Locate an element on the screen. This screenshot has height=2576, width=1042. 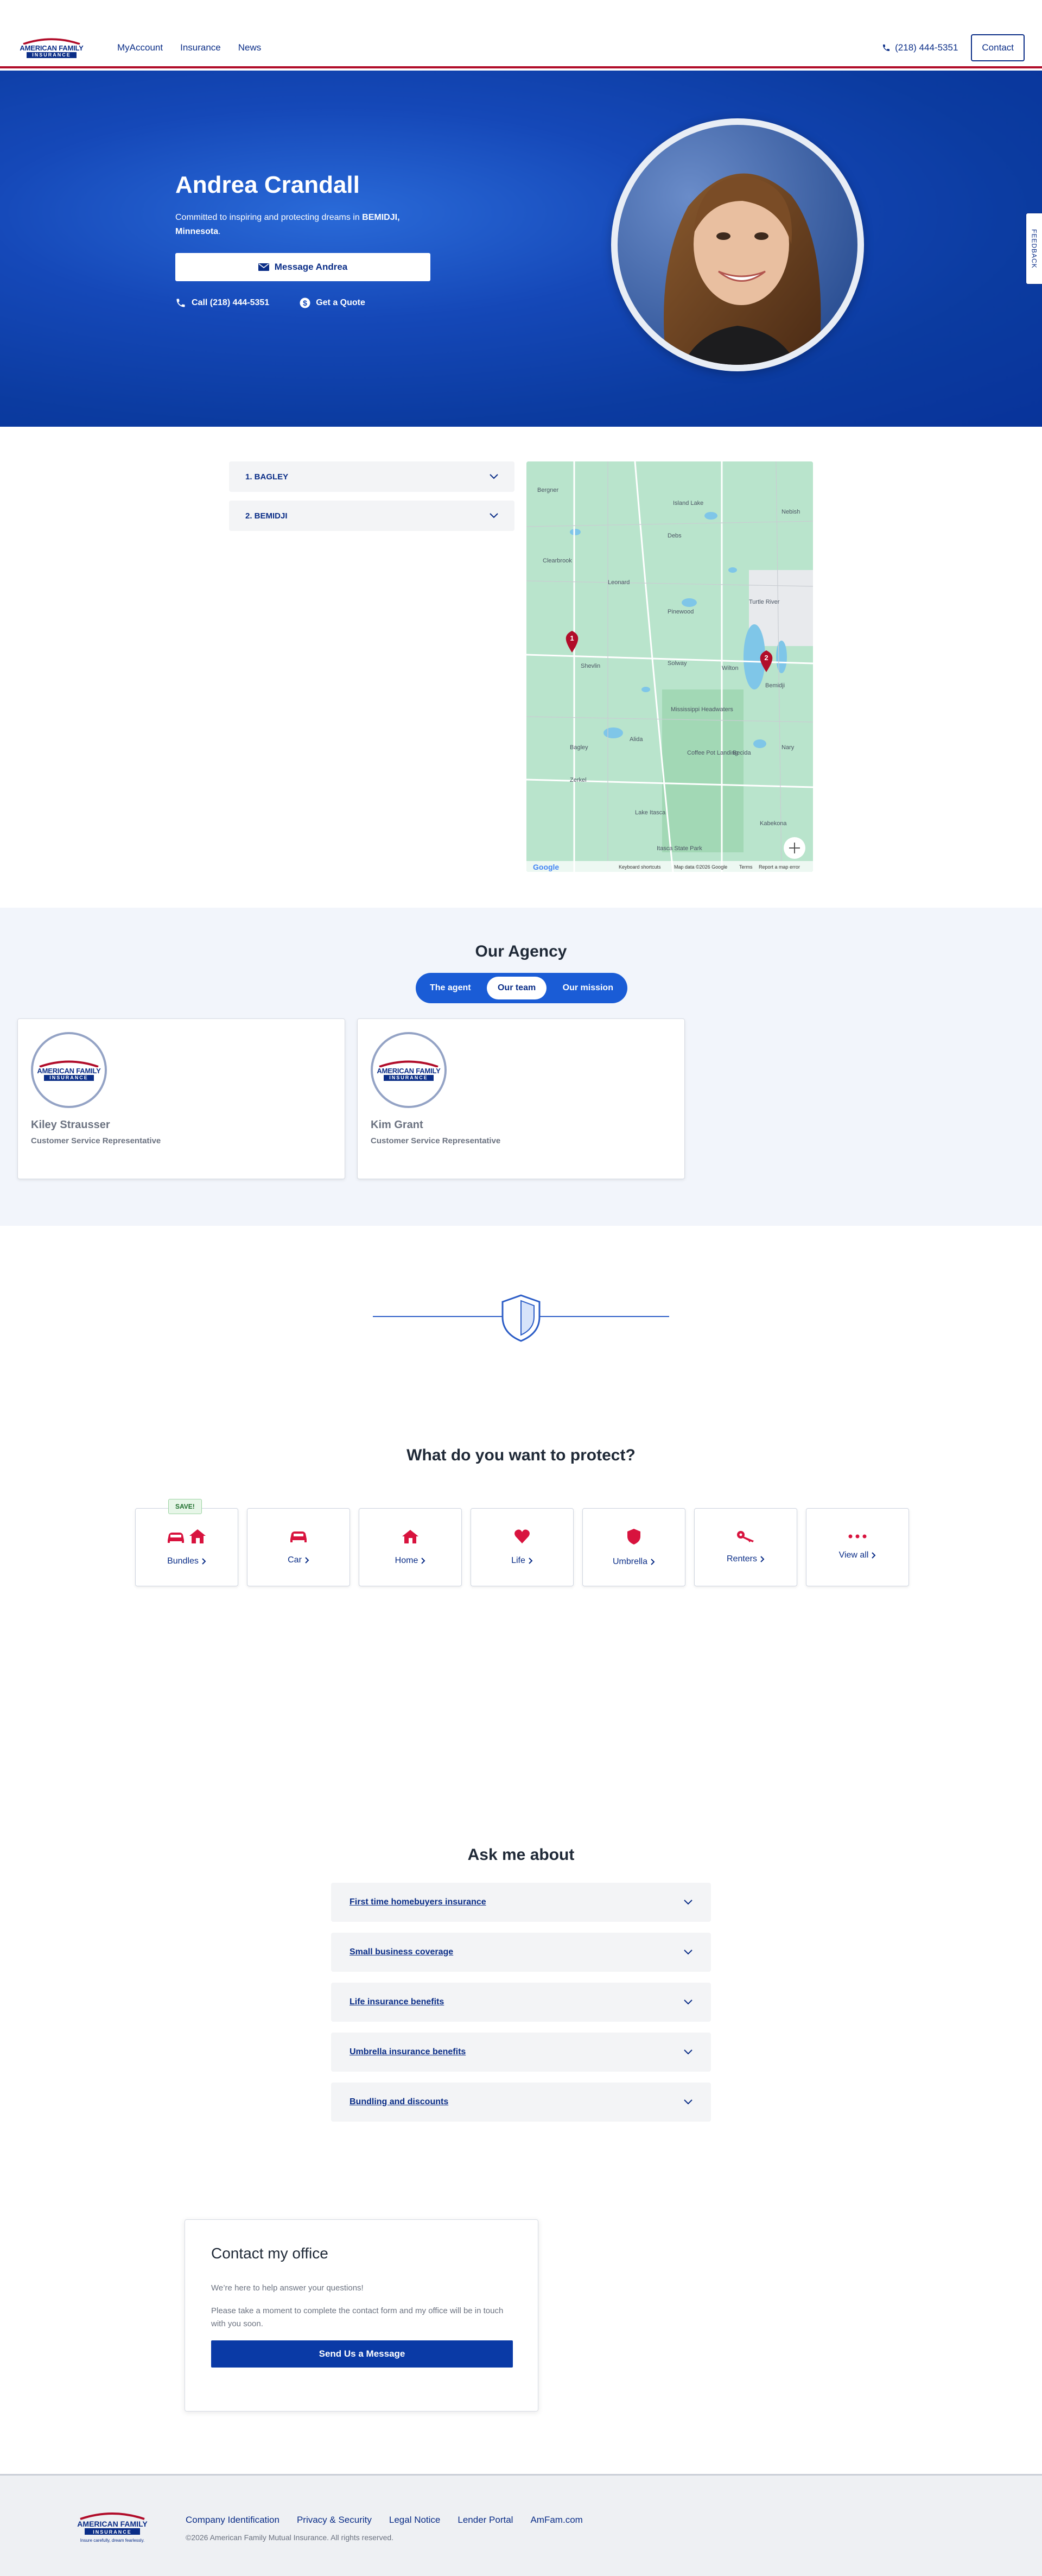
location-accordion-bagley: 1. BAGLEY is located at coordinates (372, 476).